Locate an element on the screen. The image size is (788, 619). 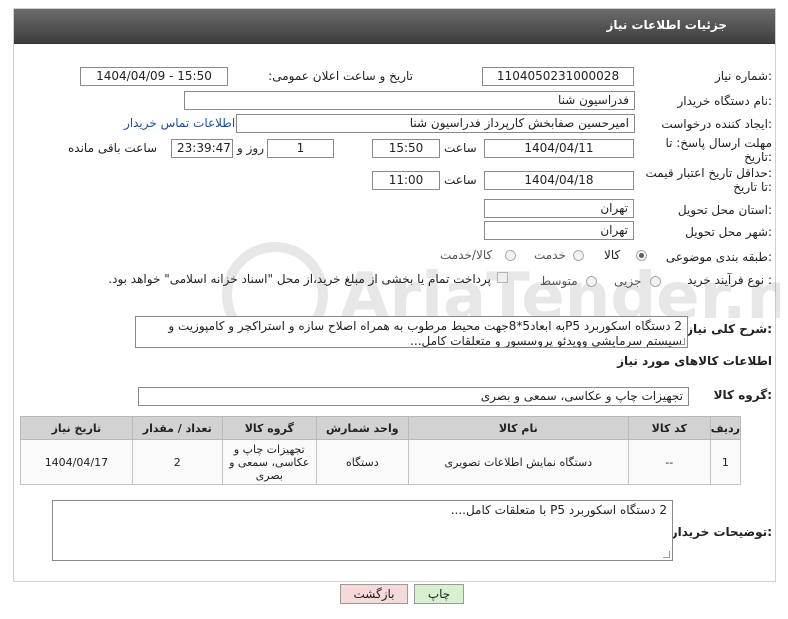
category-option-goods: کالا is located at coordinates (612, 255).